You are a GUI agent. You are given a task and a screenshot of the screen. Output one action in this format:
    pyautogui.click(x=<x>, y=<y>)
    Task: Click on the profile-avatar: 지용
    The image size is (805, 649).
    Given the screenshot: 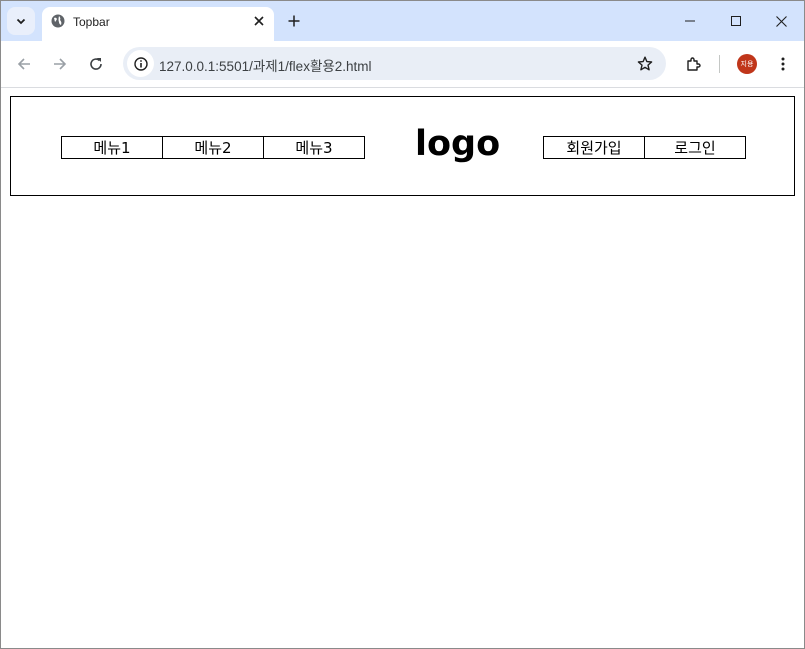 What is the action you would take?
    pyautogui.click(x=747, y=64)
    